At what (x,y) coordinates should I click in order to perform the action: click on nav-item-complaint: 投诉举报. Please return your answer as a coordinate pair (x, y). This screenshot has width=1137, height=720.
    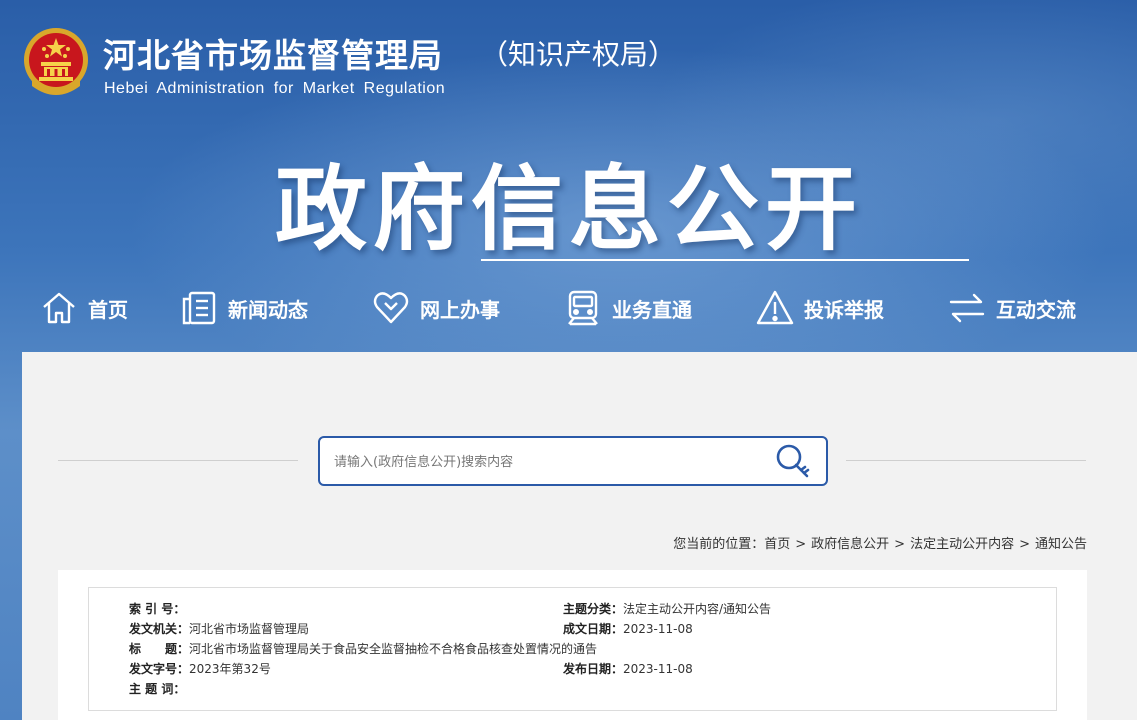
    Looking at the image, I should click on (820, 308).